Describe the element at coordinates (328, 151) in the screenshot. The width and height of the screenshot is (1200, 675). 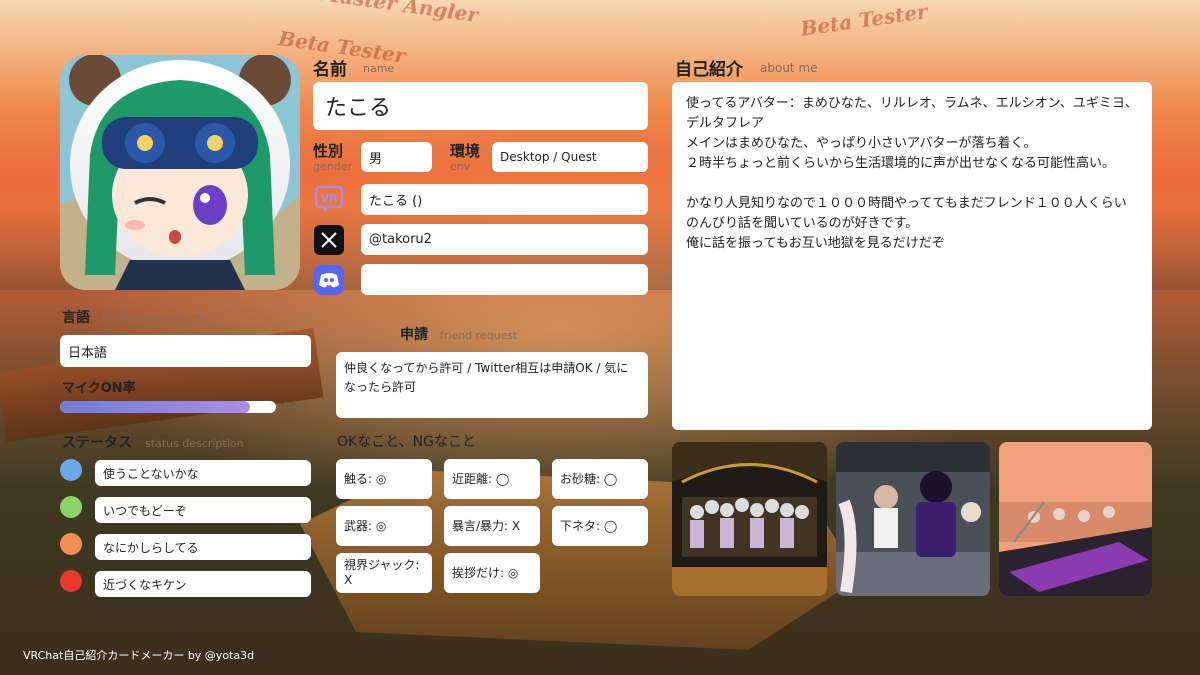
I see `gender-label: 性別` at that location.